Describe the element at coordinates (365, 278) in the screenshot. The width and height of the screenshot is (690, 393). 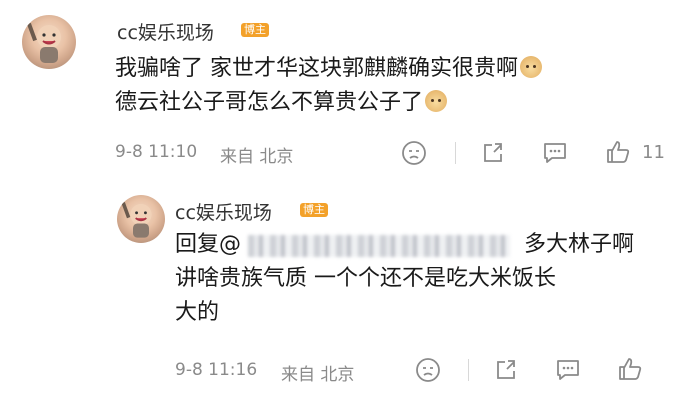
I see `reply-text-line-2: 讲啥贵族气质 一个个还不是吃大米饭长` at that location.